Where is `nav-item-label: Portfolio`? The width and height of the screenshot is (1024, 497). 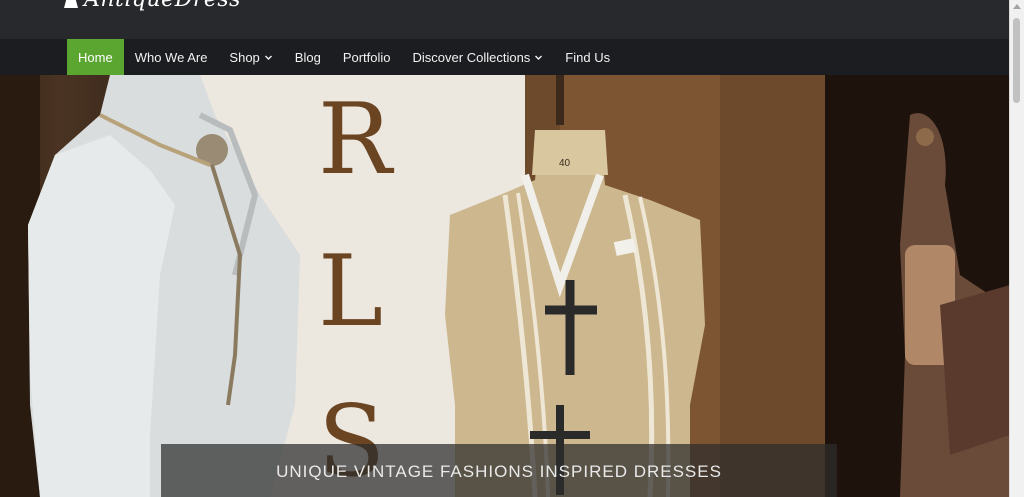 nav-item-label: Portfolio is located at coordinates (366, 57).